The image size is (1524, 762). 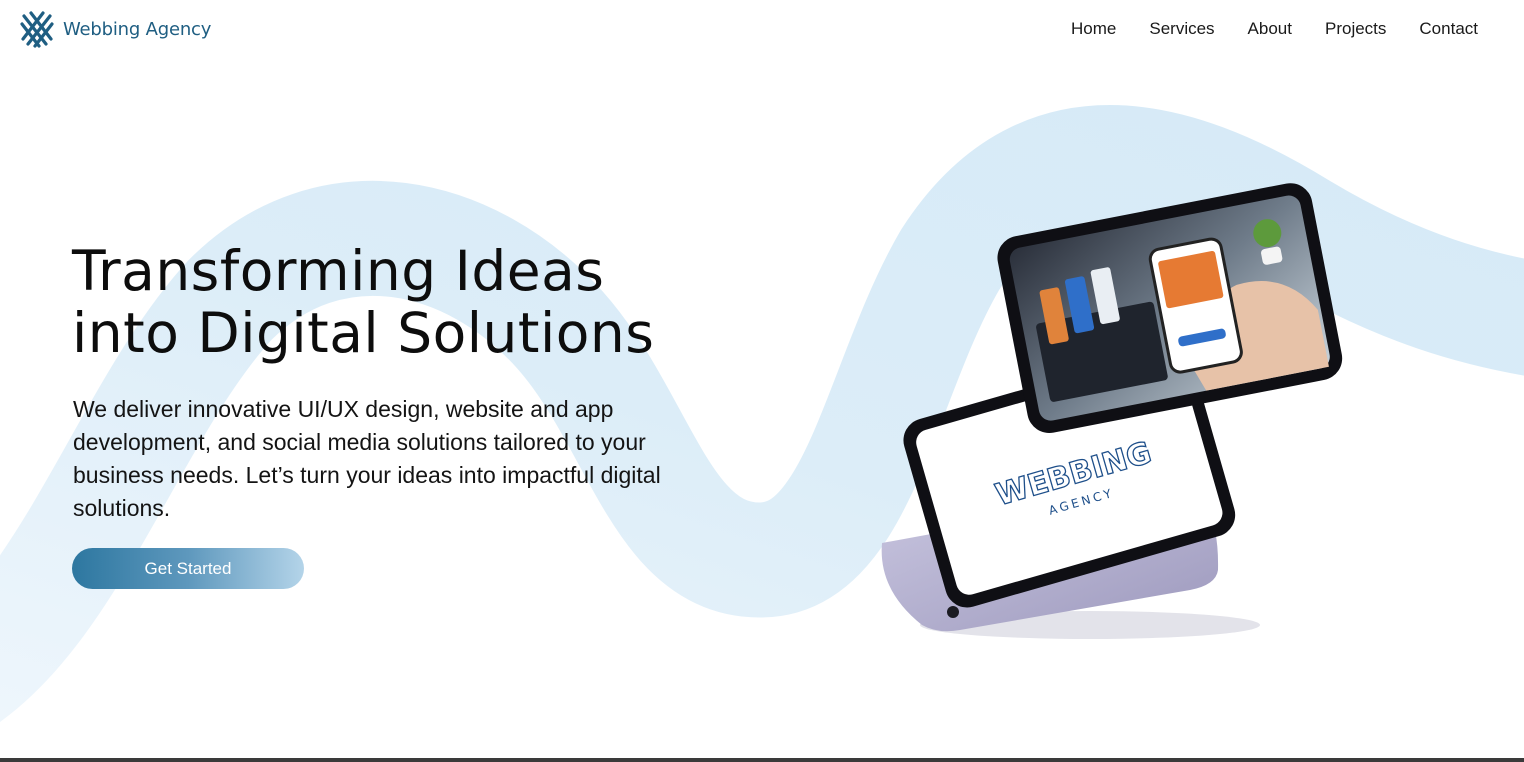 I want to click on nav-services: Services, so click(x=1181, y=29).